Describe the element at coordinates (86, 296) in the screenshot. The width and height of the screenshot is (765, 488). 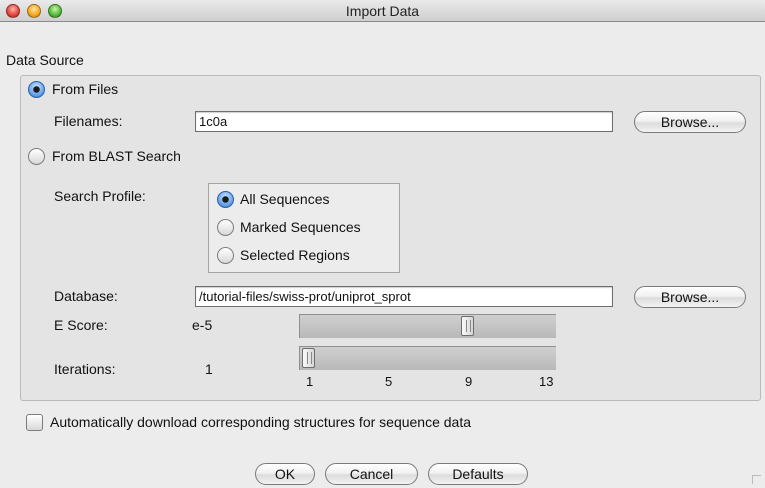
I see `database-label: Database:` at that location.